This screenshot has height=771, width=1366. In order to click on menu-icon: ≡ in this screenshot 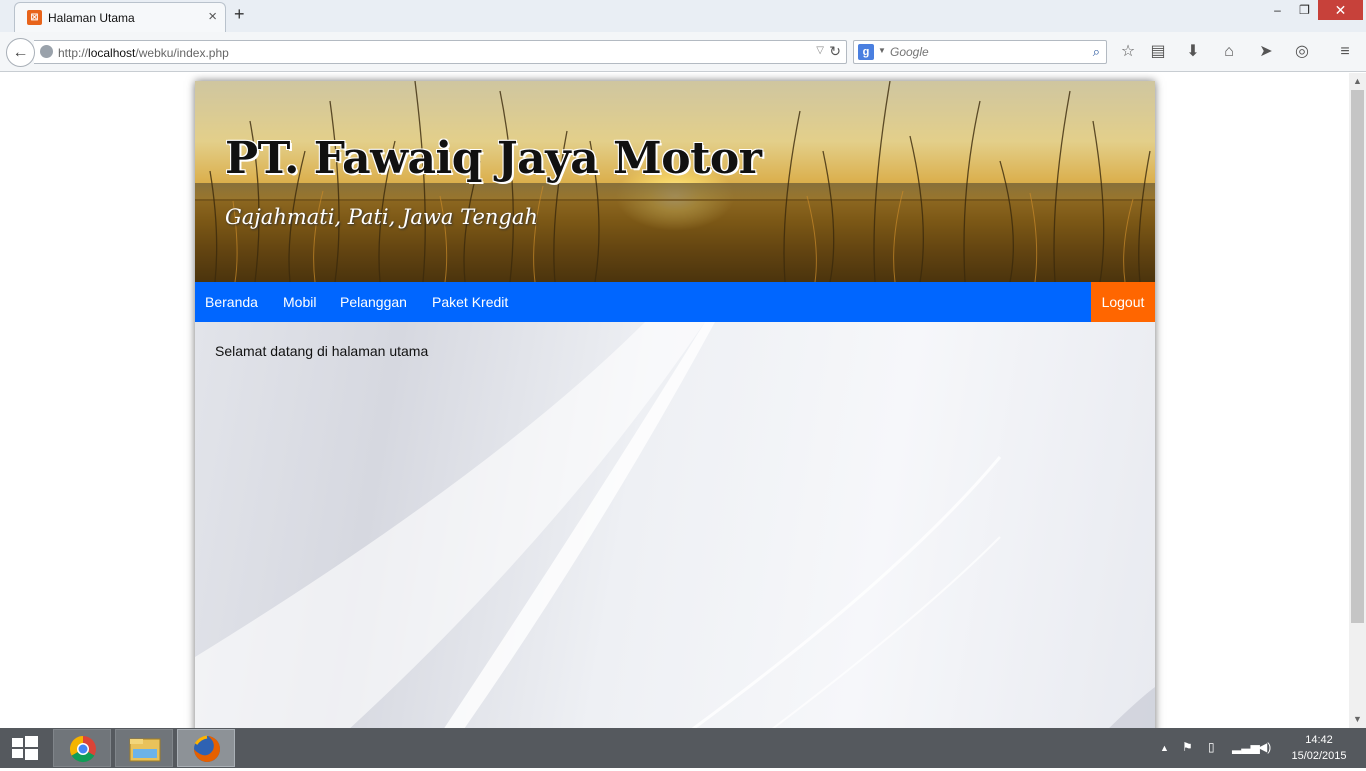, I will do `click(1345, 52)`.